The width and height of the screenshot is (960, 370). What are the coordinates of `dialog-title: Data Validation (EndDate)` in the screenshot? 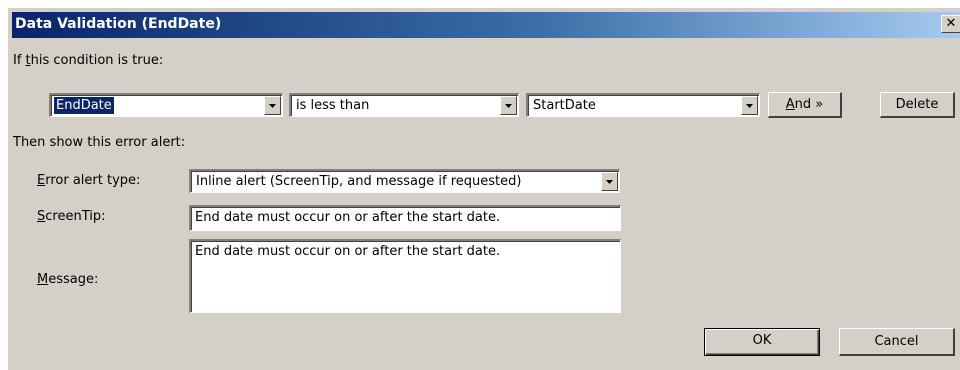 It's located at (118, 24).